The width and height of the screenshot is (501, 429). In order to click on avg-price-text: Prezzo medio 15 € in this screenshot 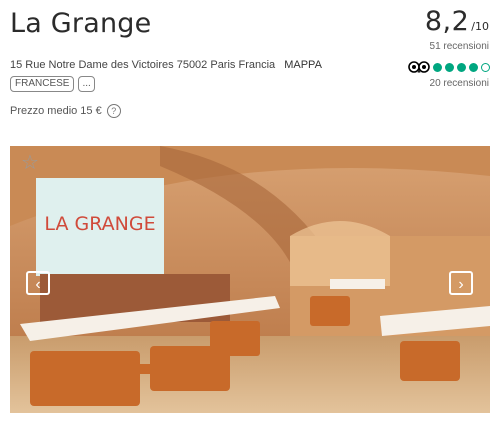, I will do `click(56, 111)`.